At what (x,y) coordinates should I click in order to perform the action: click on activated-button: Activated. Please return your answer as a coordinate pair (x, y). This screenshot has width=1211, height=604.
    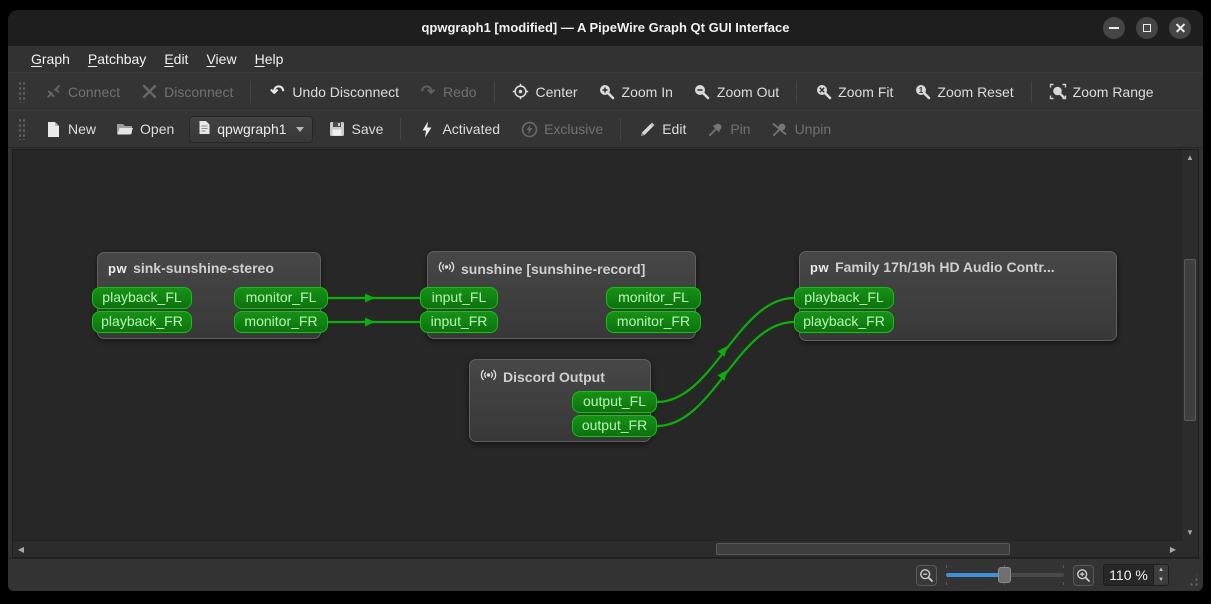
    Looking at the image, I should click on (459, 129).